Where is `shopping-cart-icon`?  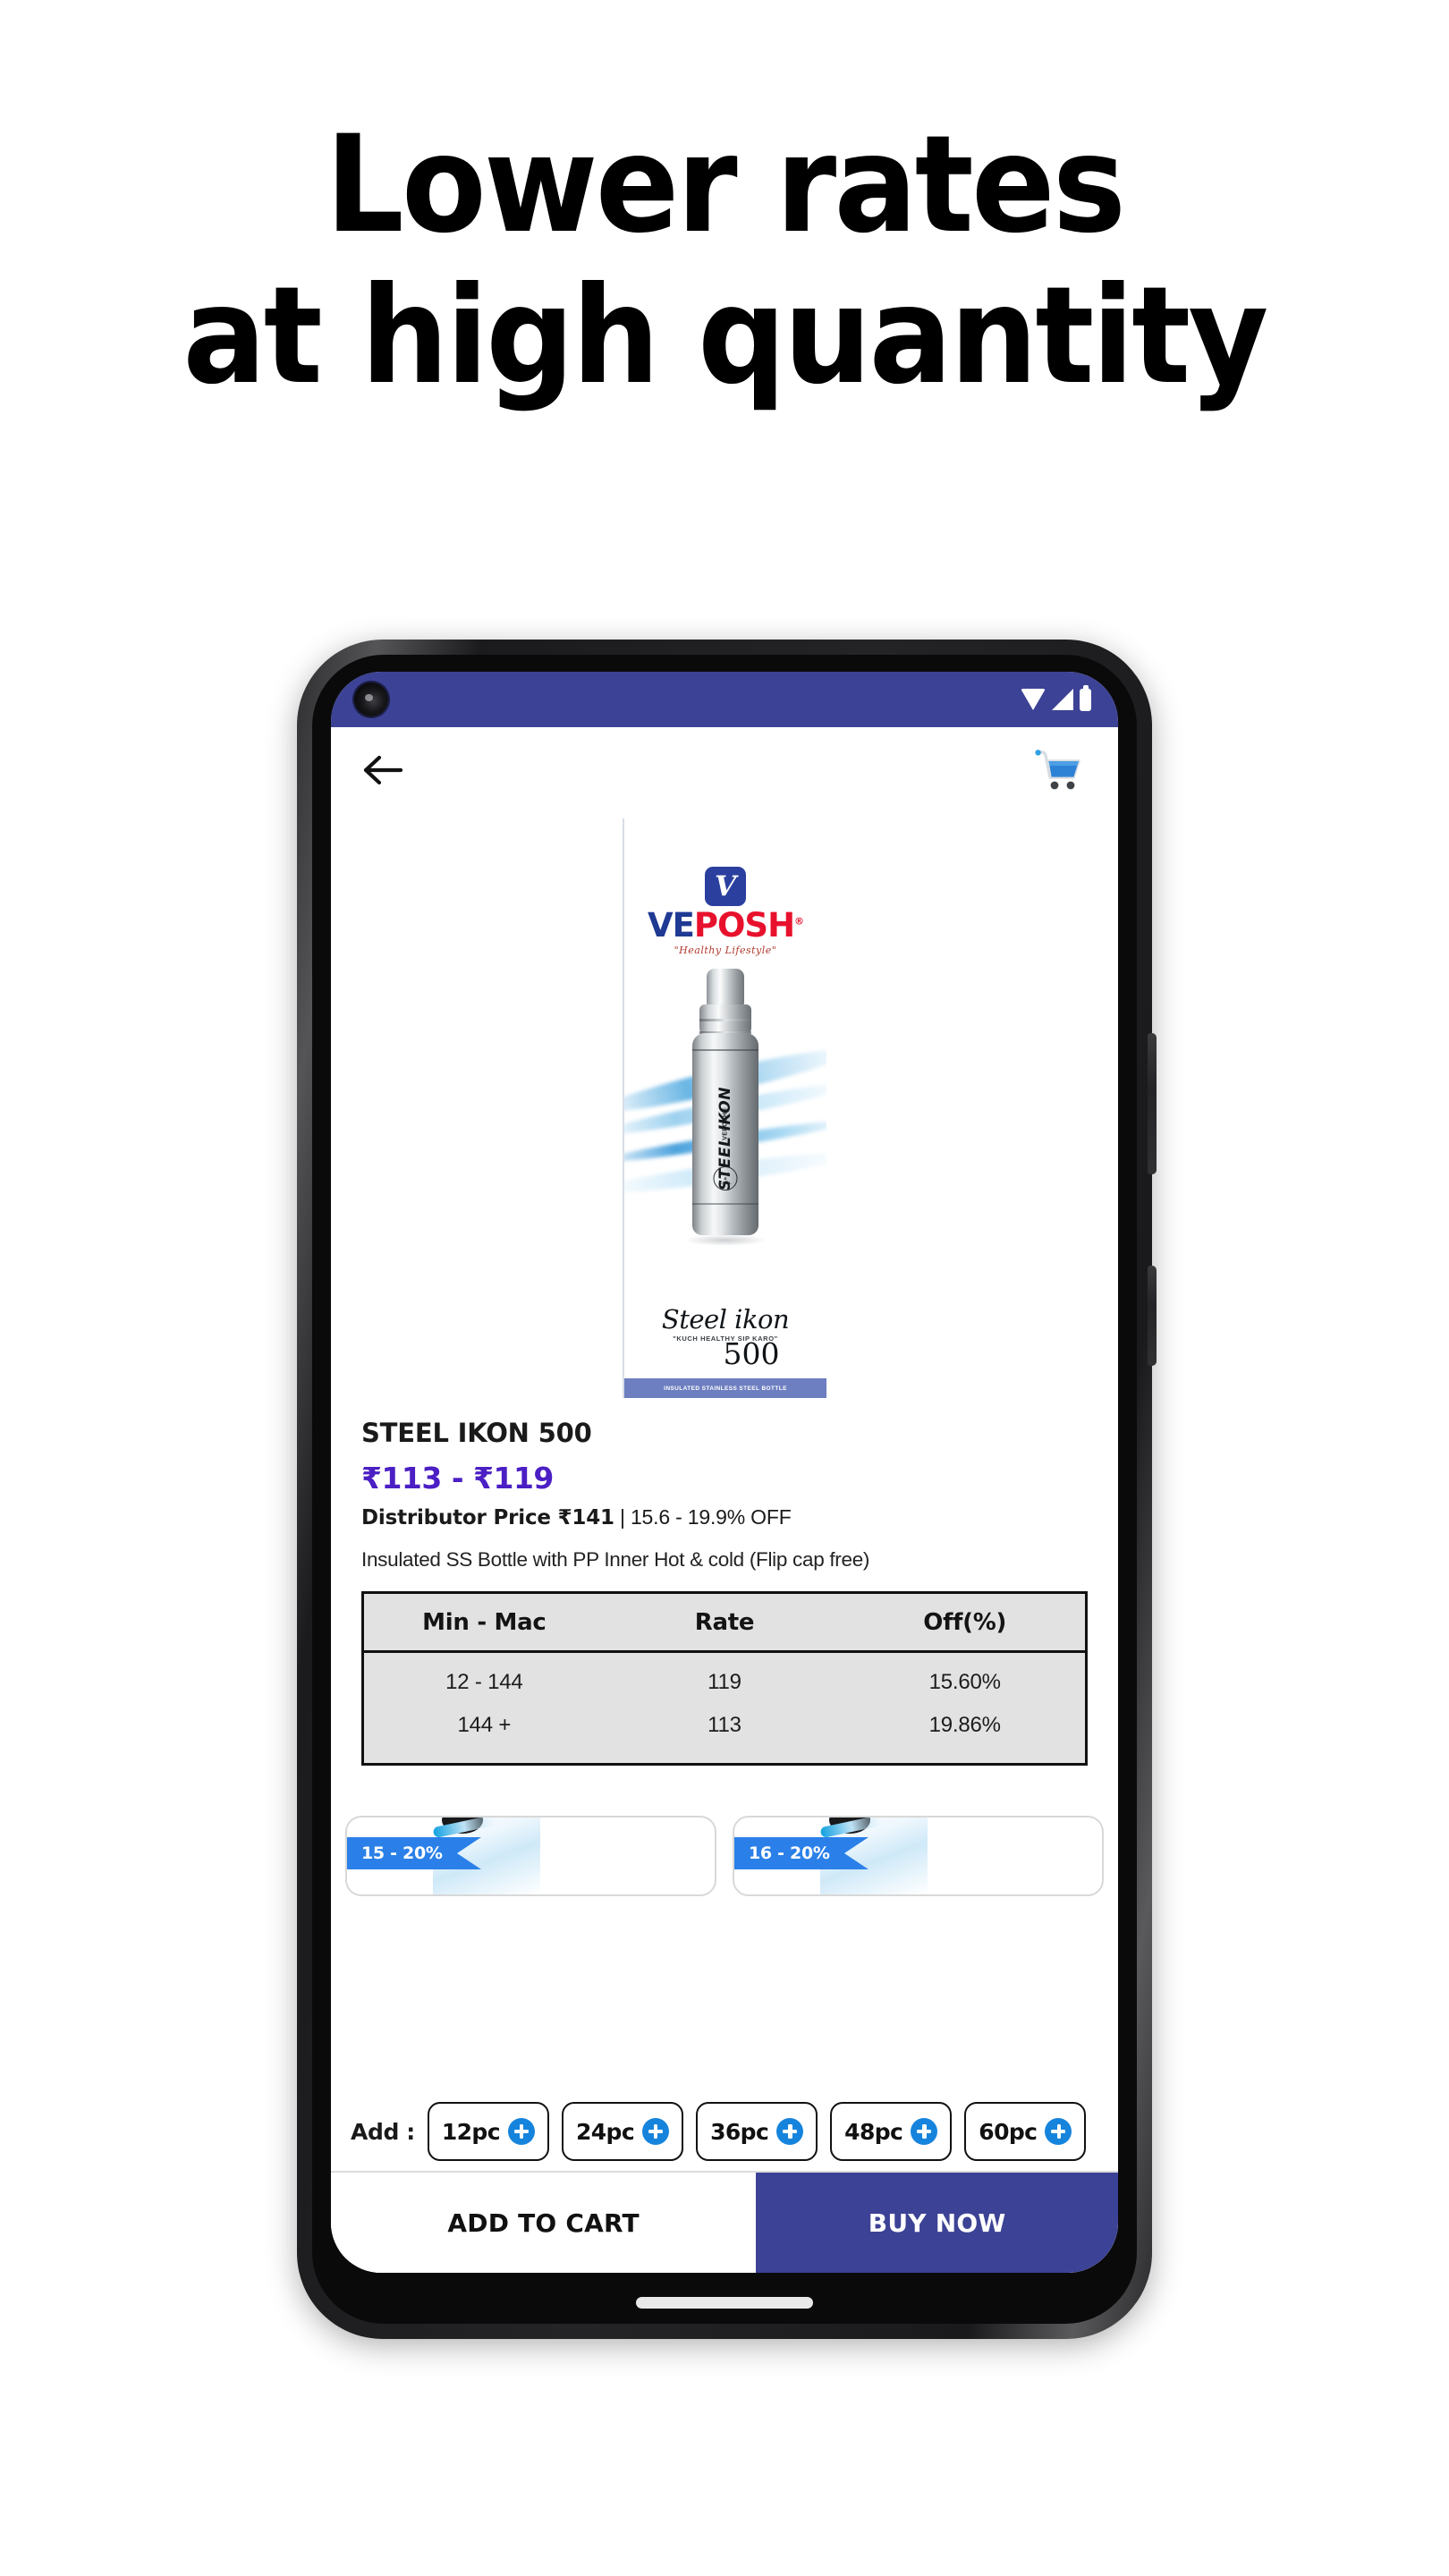
shopping-cart-icon is located at coordinates (1057, 770).